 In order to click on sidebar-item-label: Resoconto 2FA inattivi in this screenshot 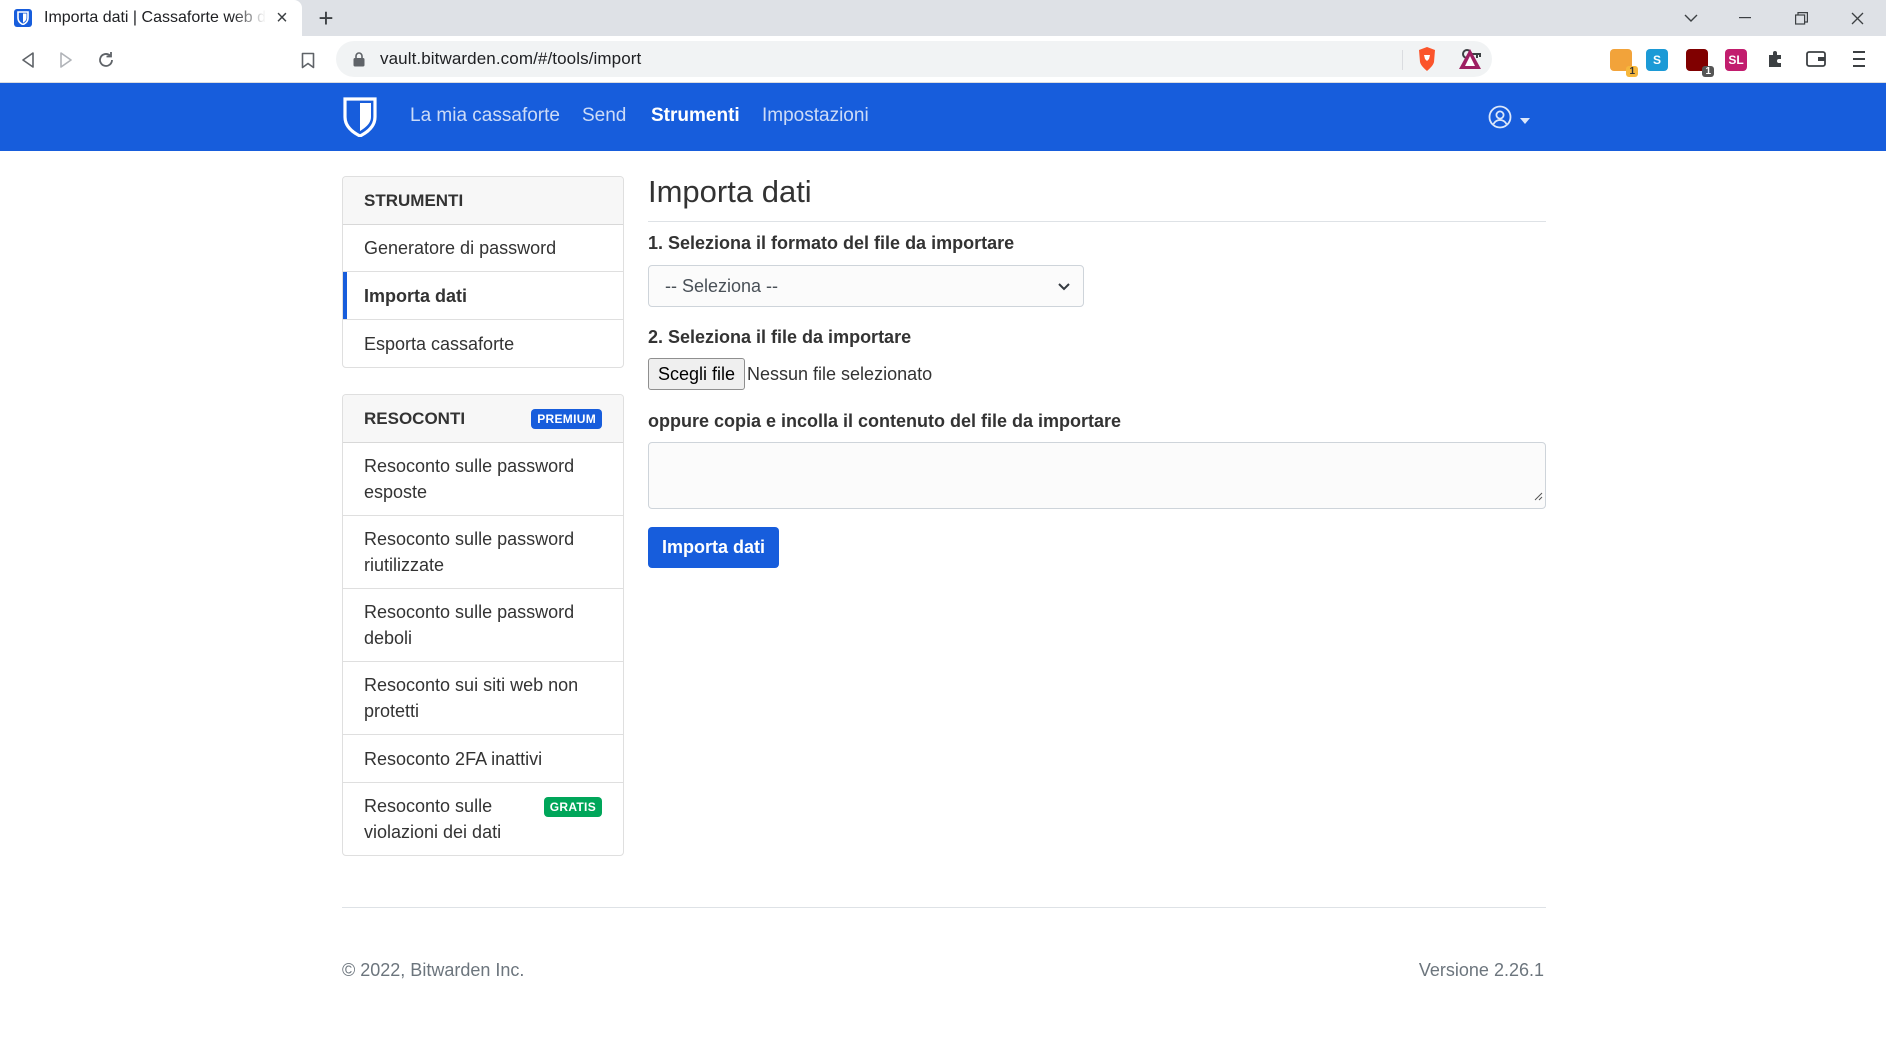, I will do `click(453, 758)`.